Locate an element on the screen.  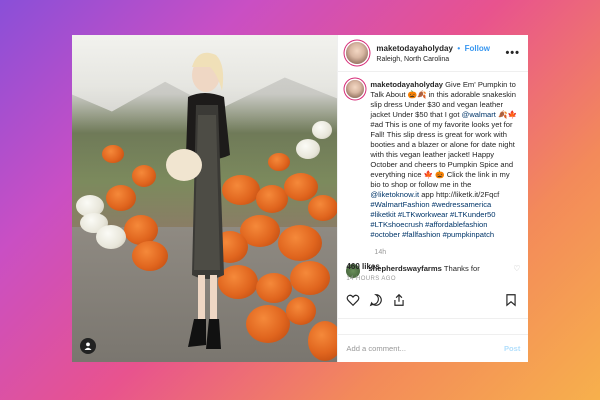
caption-age: 14h is located at coordinates (380, 252).